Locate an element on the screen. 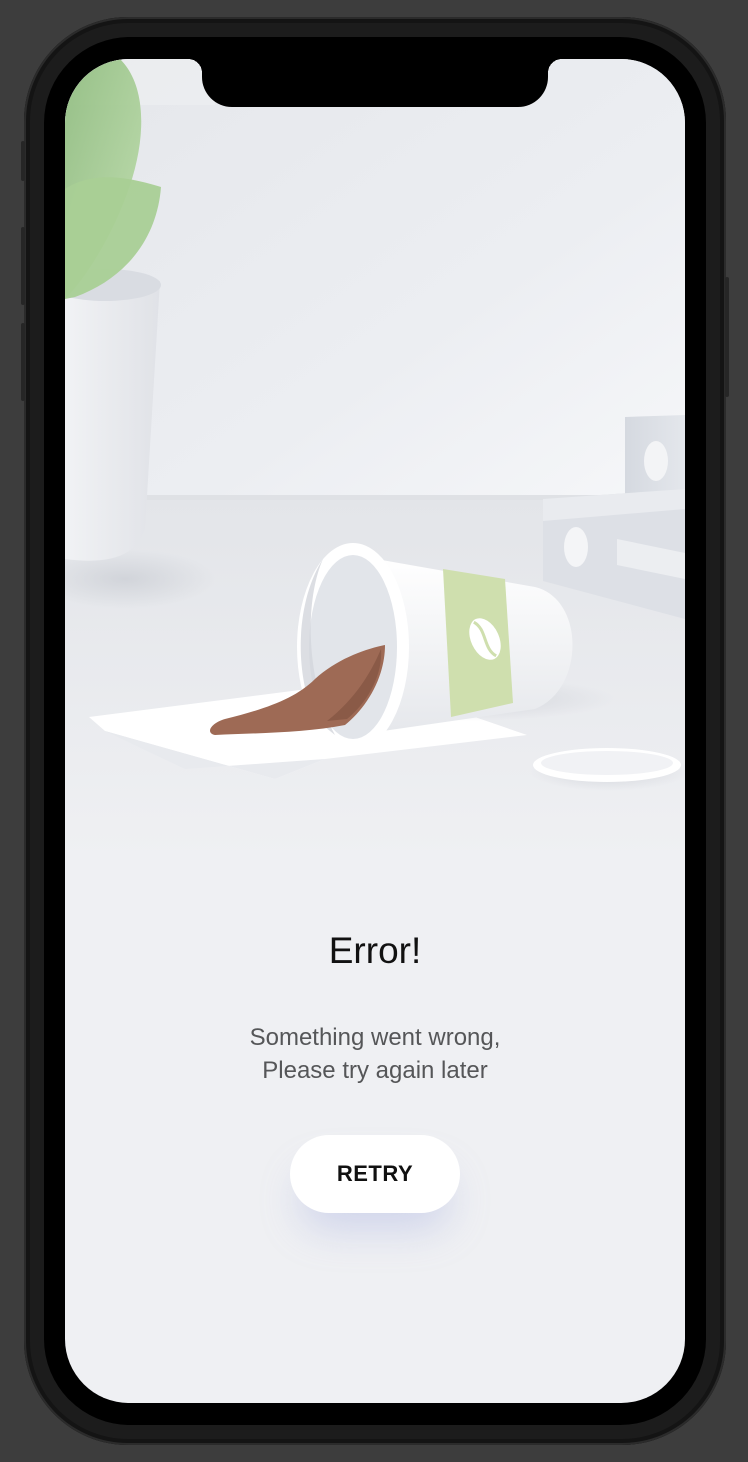  error-message-line-2: Please try again later is located at coordinates (375, 1070).